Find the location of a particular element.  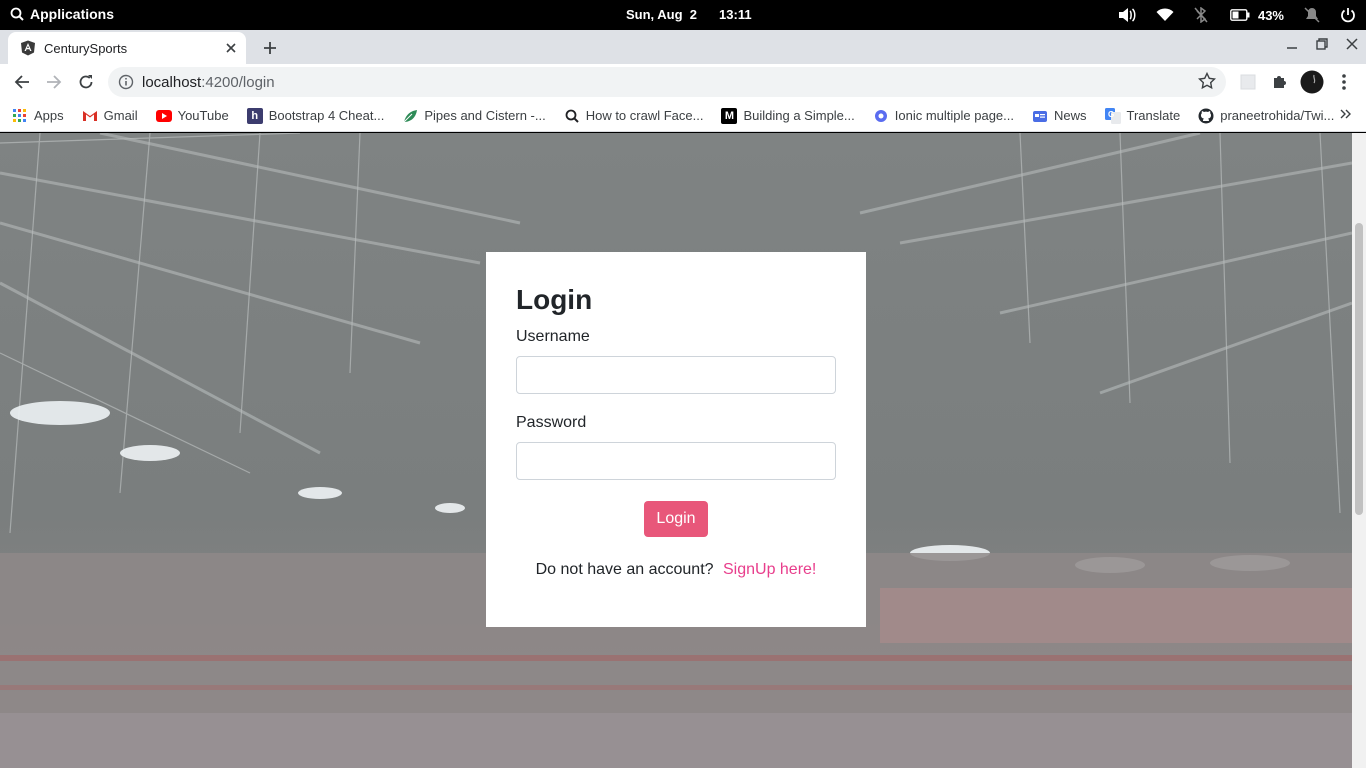

scrollbar-thumb is located at coordinates (1359, 369).